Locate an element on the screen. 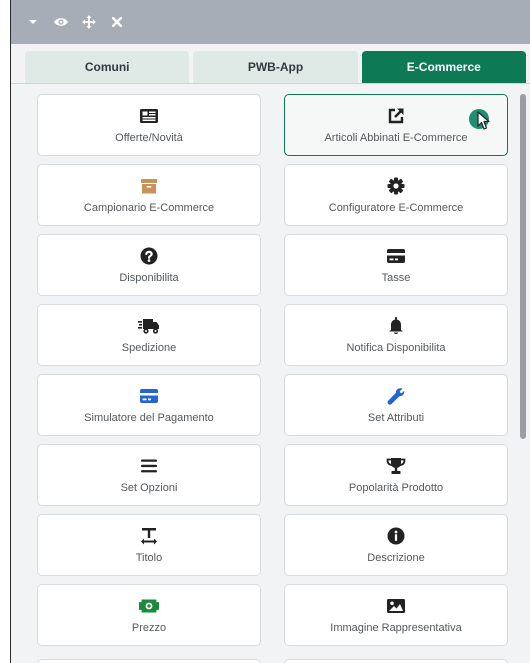 The width and height of the screenshot is (530, 663). module-set-opzioni: Set Opzioni is located at coordinates (149, 475).